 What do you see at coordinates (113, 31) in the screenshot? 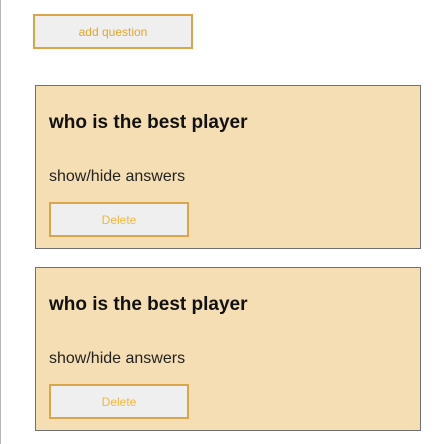
I see `add-question-button: add question` at bounding box center [113, 31].